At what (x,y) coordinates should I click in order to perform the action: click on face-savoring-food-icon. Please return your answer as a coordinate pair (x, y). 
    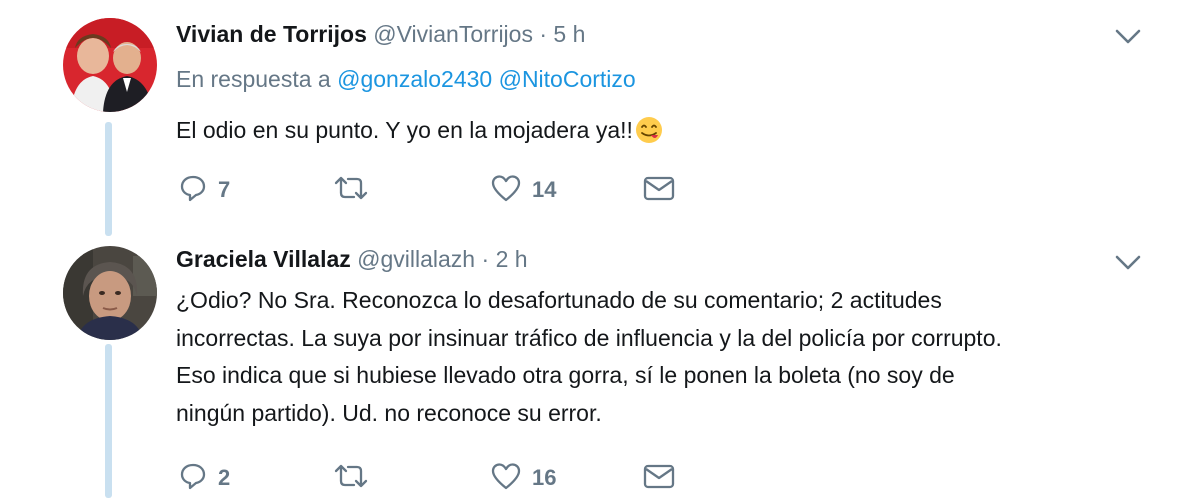
    Looking at the image, I should click on (649, 136).